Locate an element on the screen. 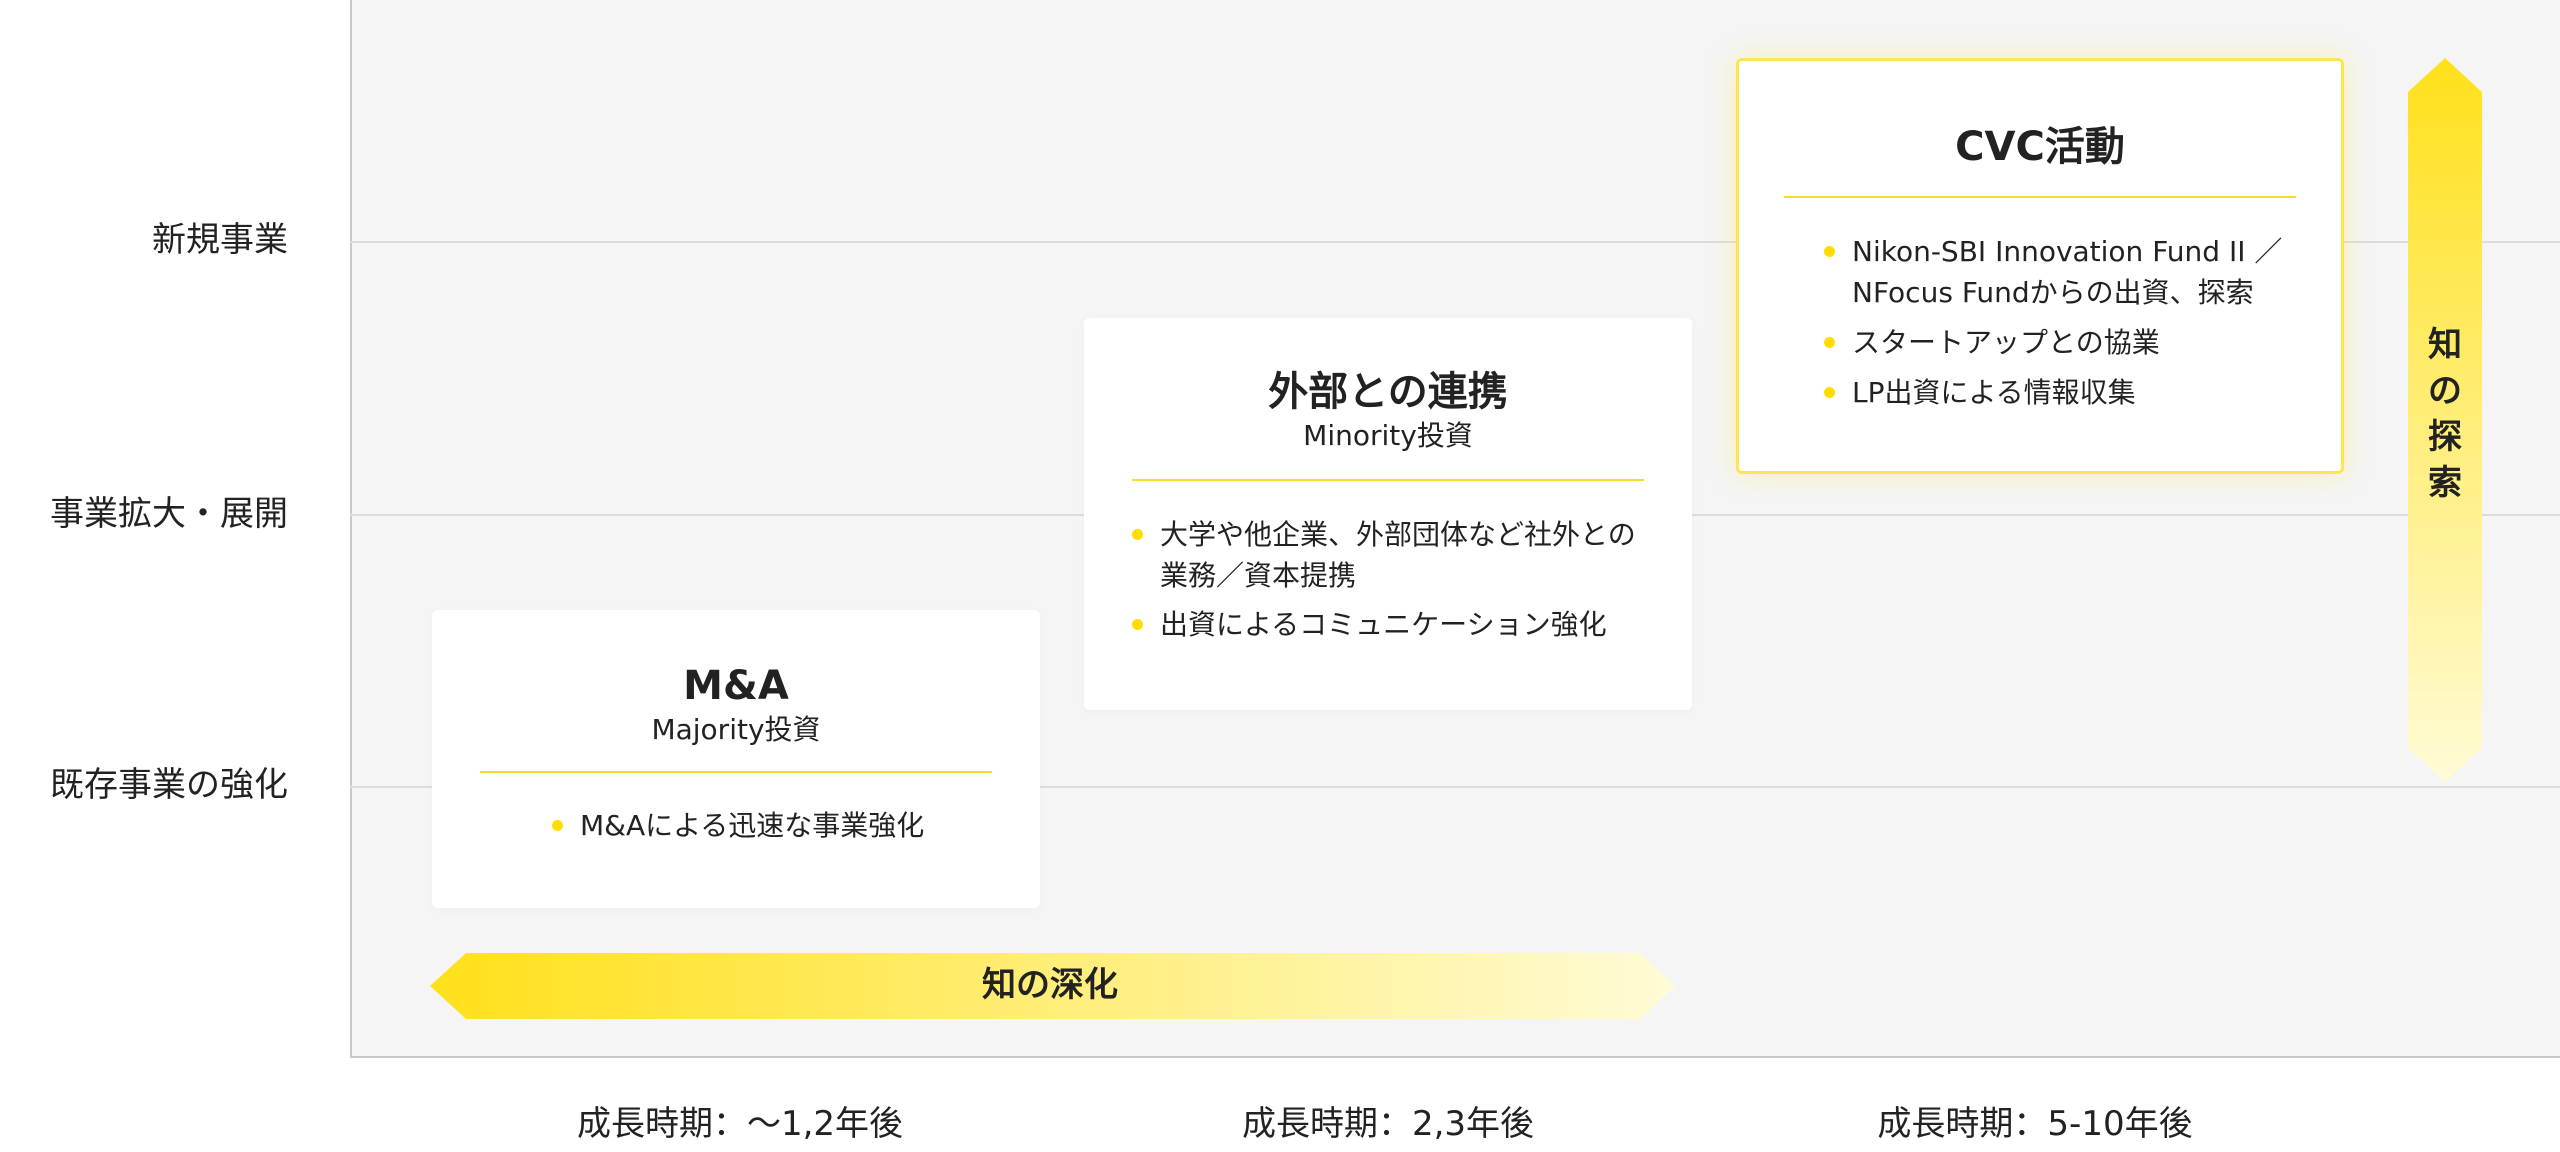  deepening-label: 知の深化 is located at coordinates (1050, 985).